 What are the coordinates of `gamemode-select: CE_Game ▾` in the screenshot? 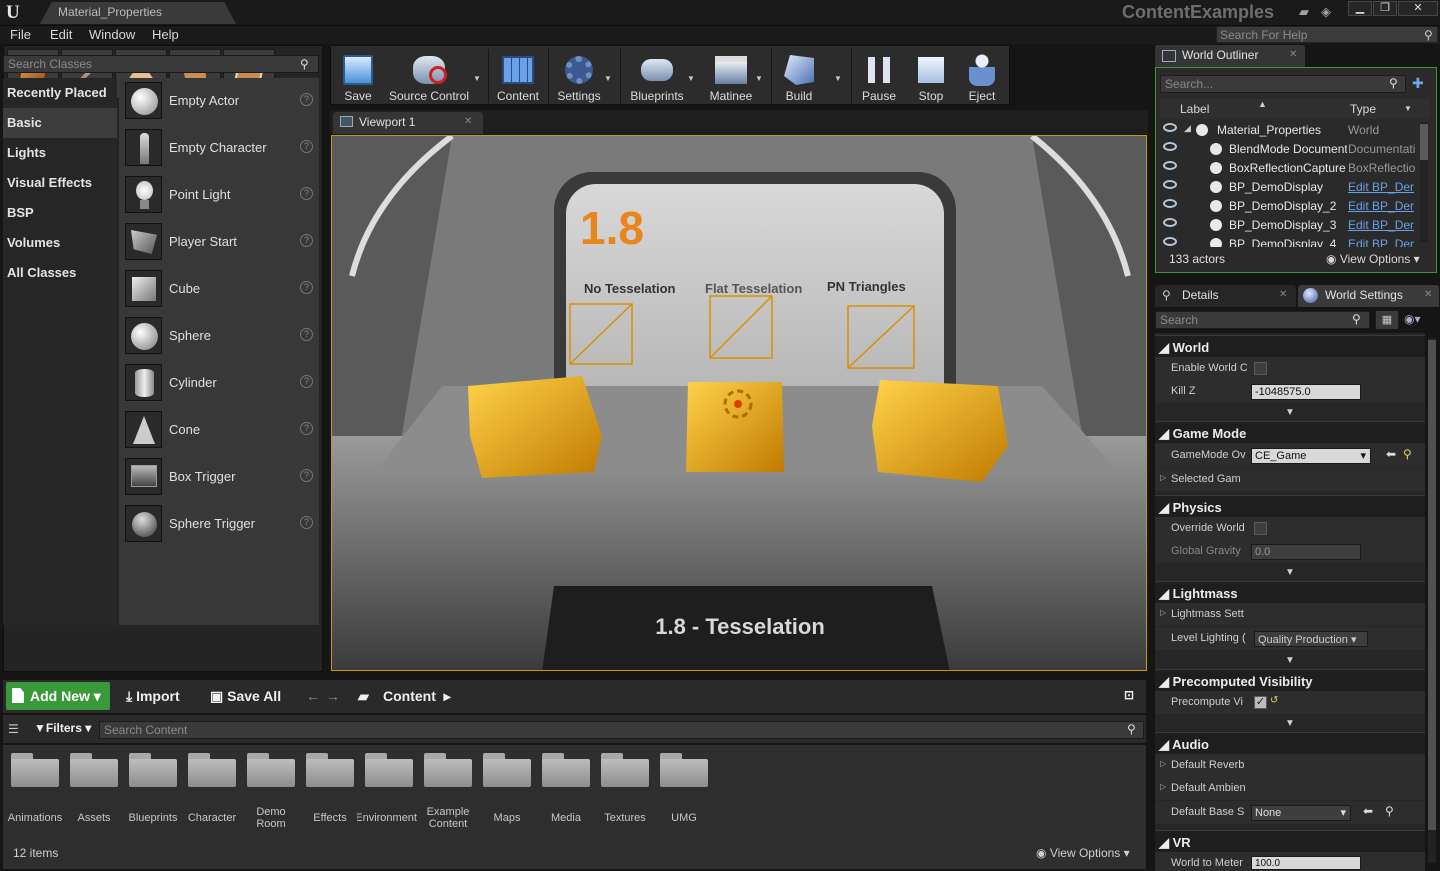 It's located at (1311, 456).